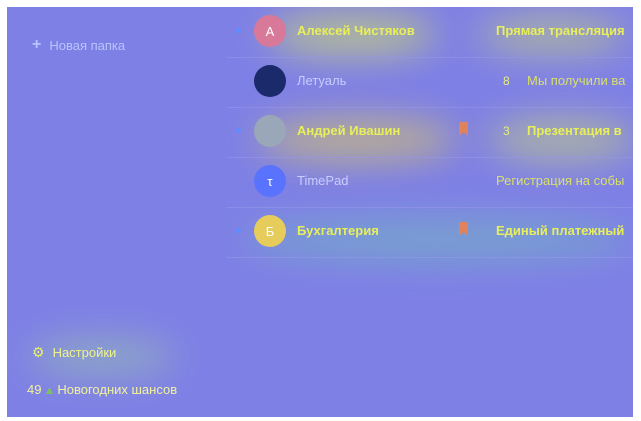 The image size is (641, 421). Describe the element at coordinates (323, 180) in the screenshot. I see `sender-name: TimePad` at that location.